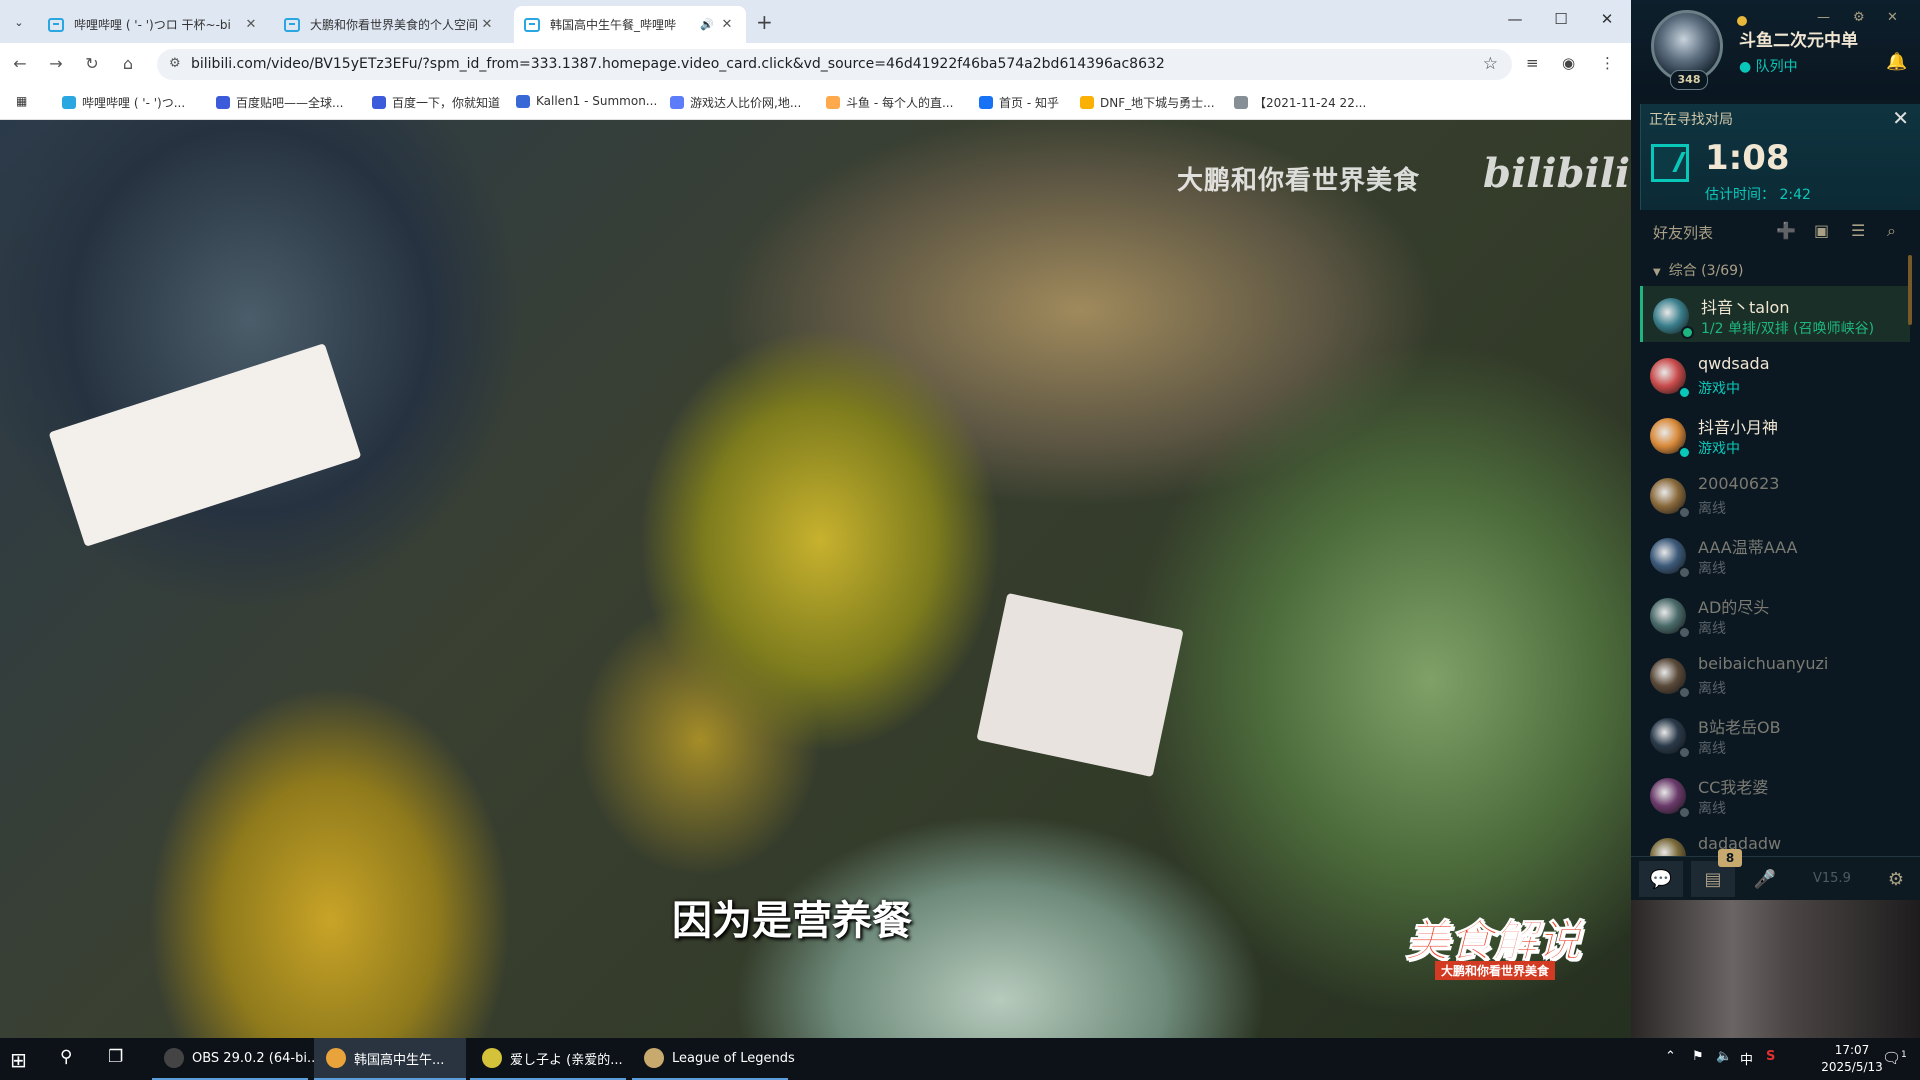 The height and width of the screenshot is (1080, 1920). Describe the element at coordinates (1661, 879) in the screenshot. I see `chat-icon: 💬` at that location.